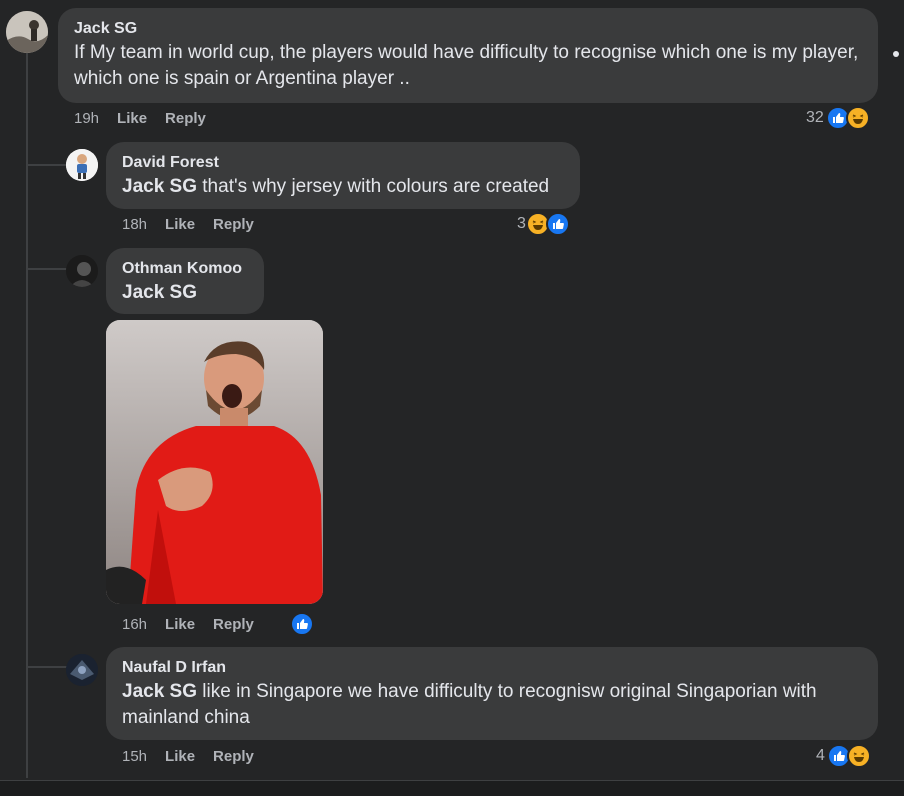 Image resolution: width=904 pixels, height=796 pixels. Describe the element at coordinates (543, 224) in the screenshot. I see `reaction-summary: 3` at that location.